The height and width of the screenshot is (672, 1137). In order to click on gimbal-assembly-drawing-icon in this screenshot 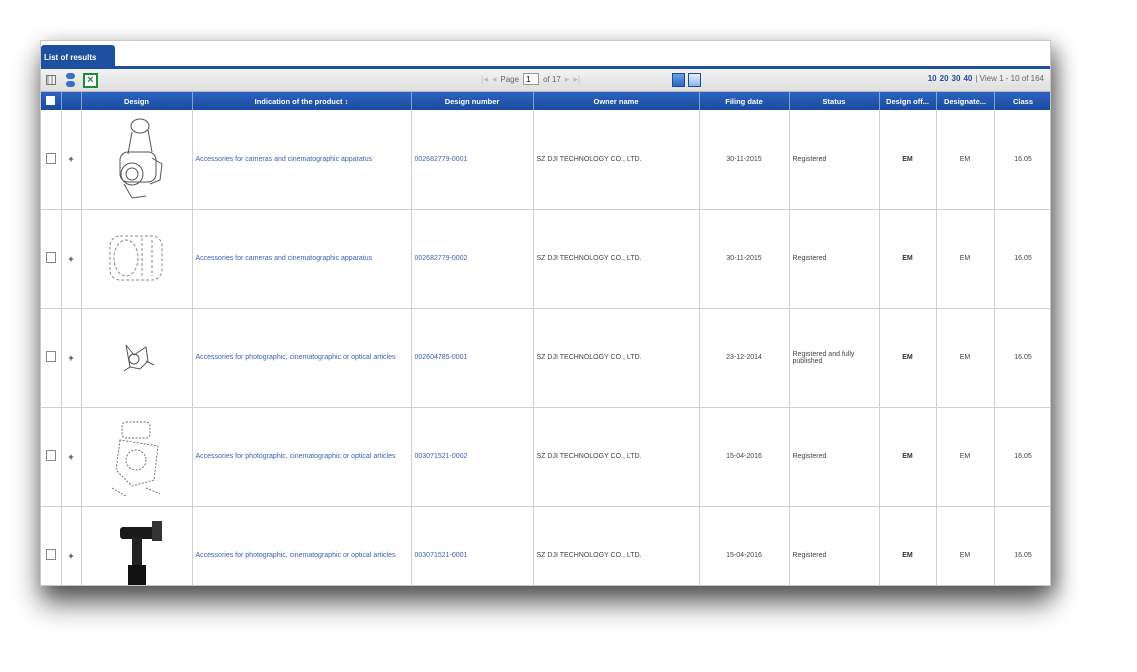, I will do `click(135, 458)`.